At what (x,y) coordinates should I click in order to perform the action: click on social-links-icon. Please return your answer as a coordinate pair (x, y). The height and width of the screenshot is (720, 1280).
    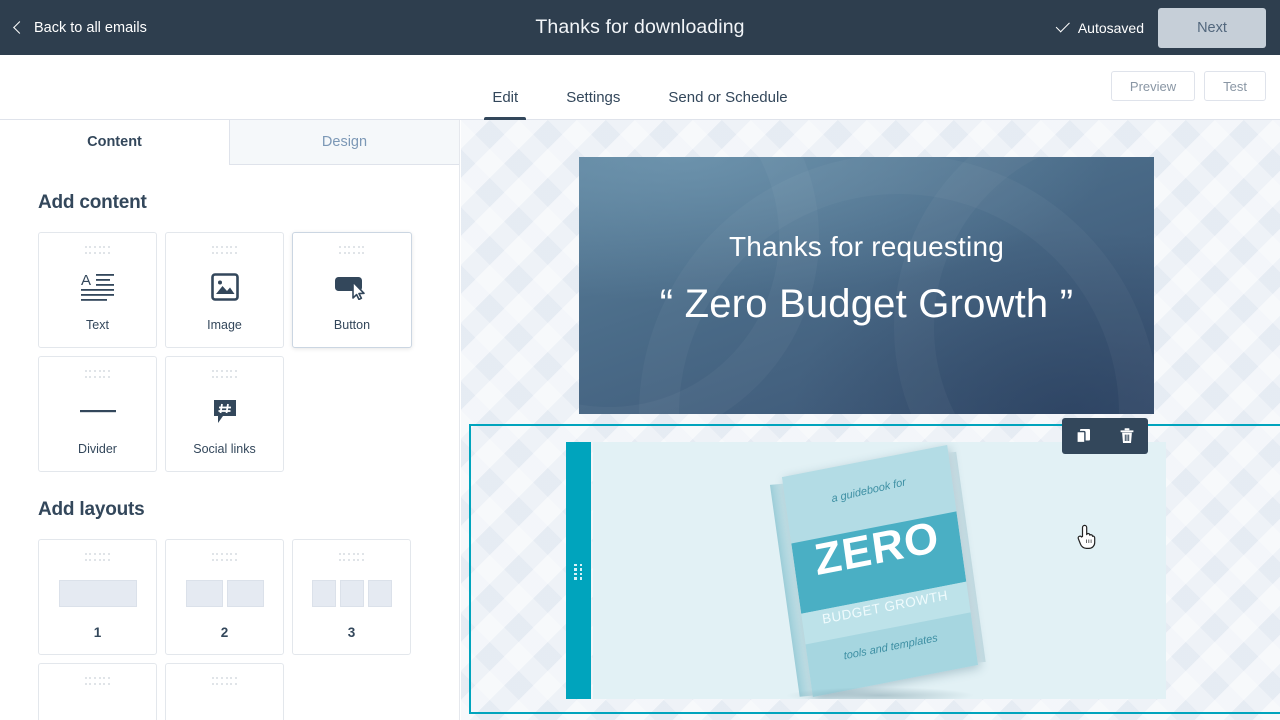
    Looking at the image, I should click on (224, 410).